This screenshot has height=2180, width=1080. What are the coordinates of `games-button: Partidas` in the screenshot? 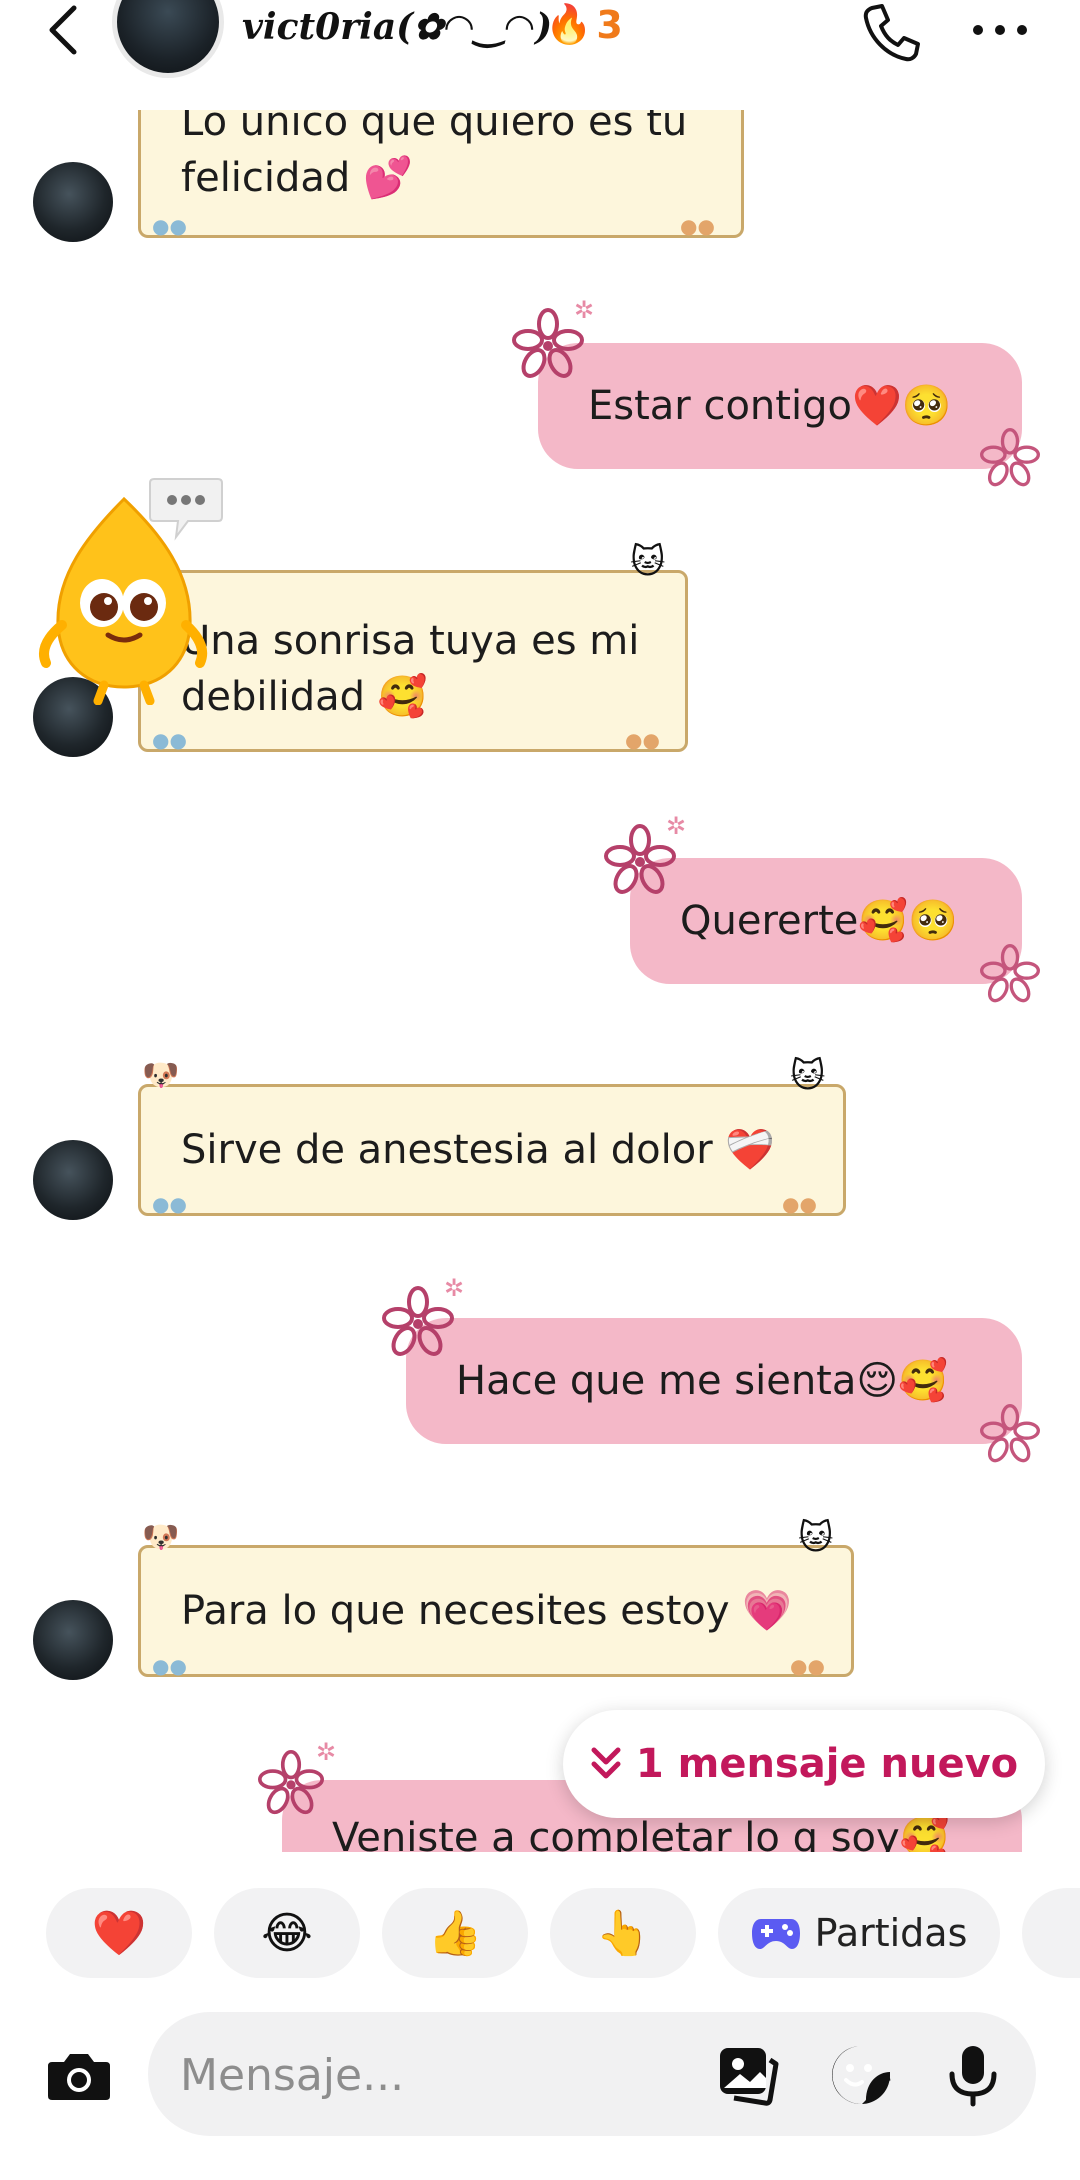 It's located at (859, 1933).